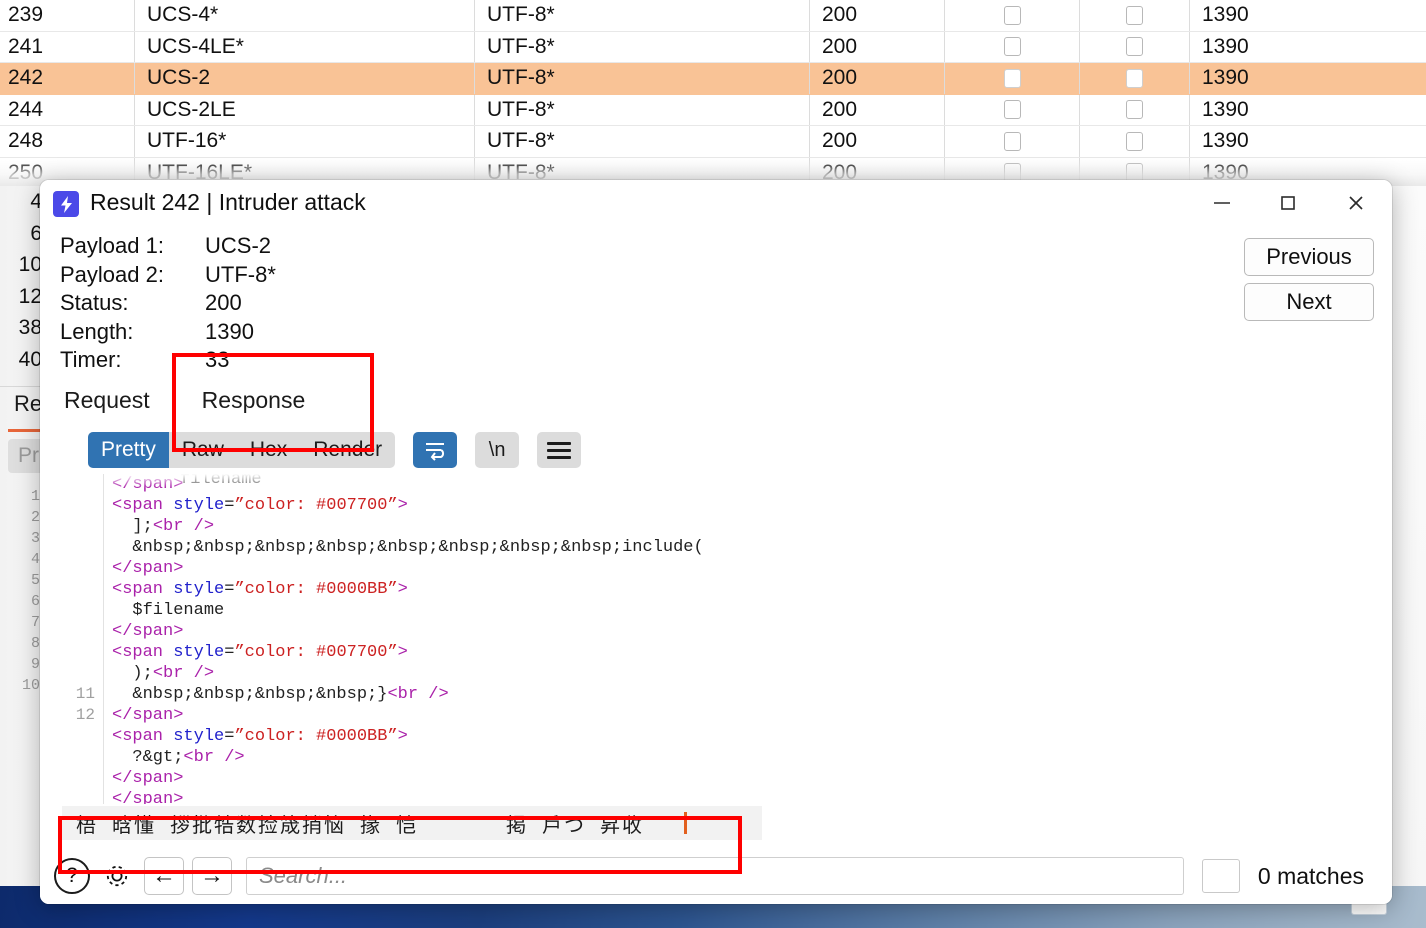 This screenshot has width=1426, height=928. What do you see at coordinates (184, 400) in the screenshot?
I see `request-response-tabs: Request Response` at bounding box center [184, 400].